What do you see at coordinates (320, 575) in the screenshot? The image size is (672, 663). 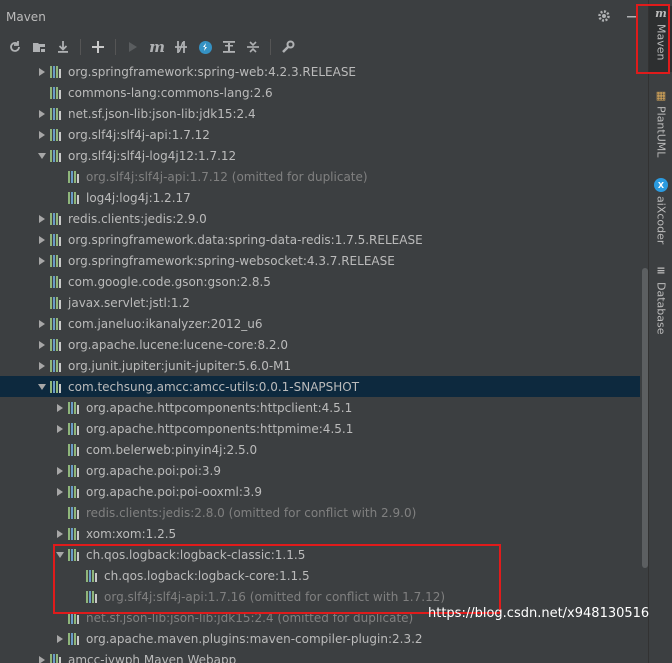 I see `tree-row: ch.qos.logback:logback-core:1.1.5` at bounding box center [320, 575].